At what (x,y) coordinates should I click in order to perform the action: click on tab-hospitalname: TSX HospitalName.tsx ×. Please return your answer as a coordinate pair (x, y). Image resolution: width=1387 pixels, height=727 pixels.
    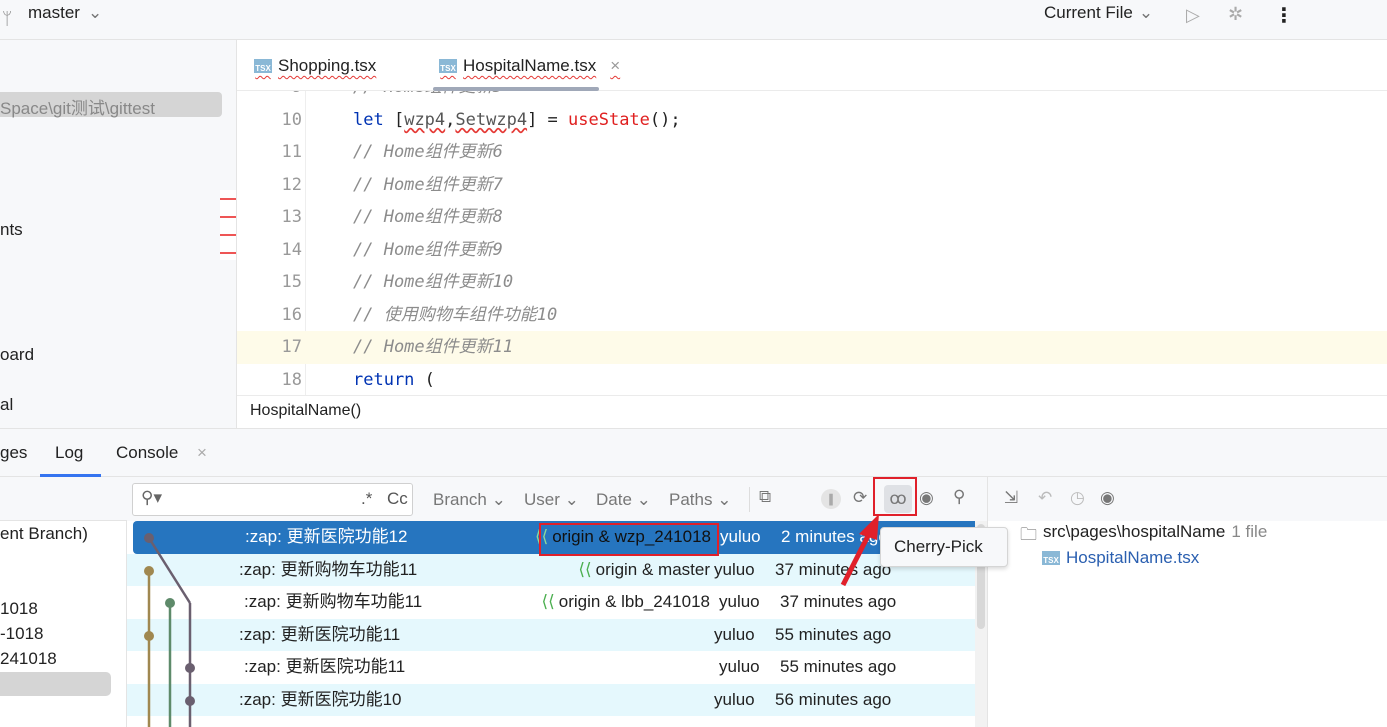
    Looking at the image, I should click on (529, 66).